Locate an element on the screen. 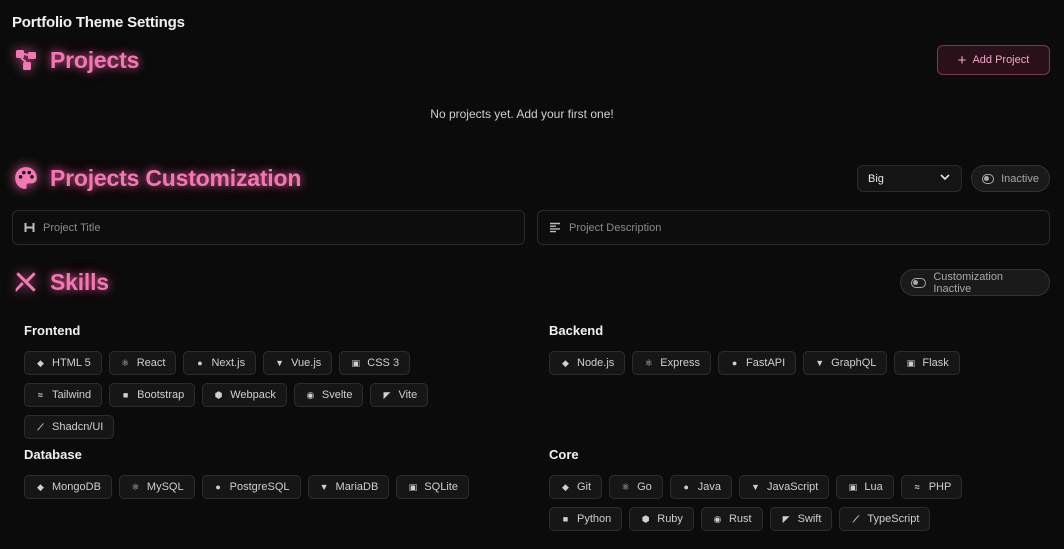 The height and width of the screenshot is (549, 1064). swift-icon: ◤ is located at coordinates (786, 518).